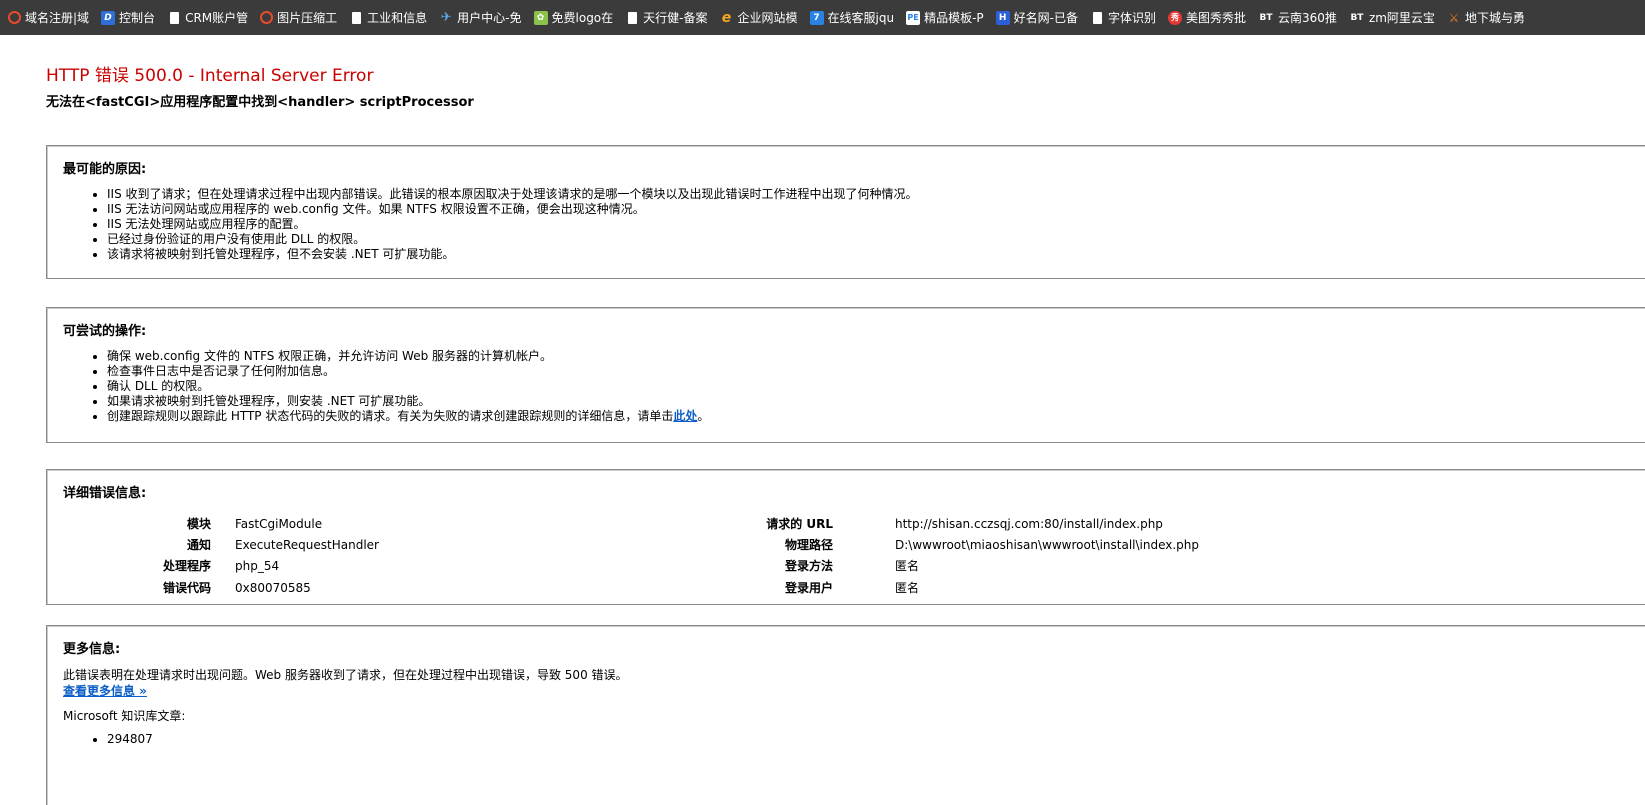  Describe the element at coordinates (868, 224) in the screenshot. I see `list-item: IIS 无法处理网站或应用程序的配置。` at that location.